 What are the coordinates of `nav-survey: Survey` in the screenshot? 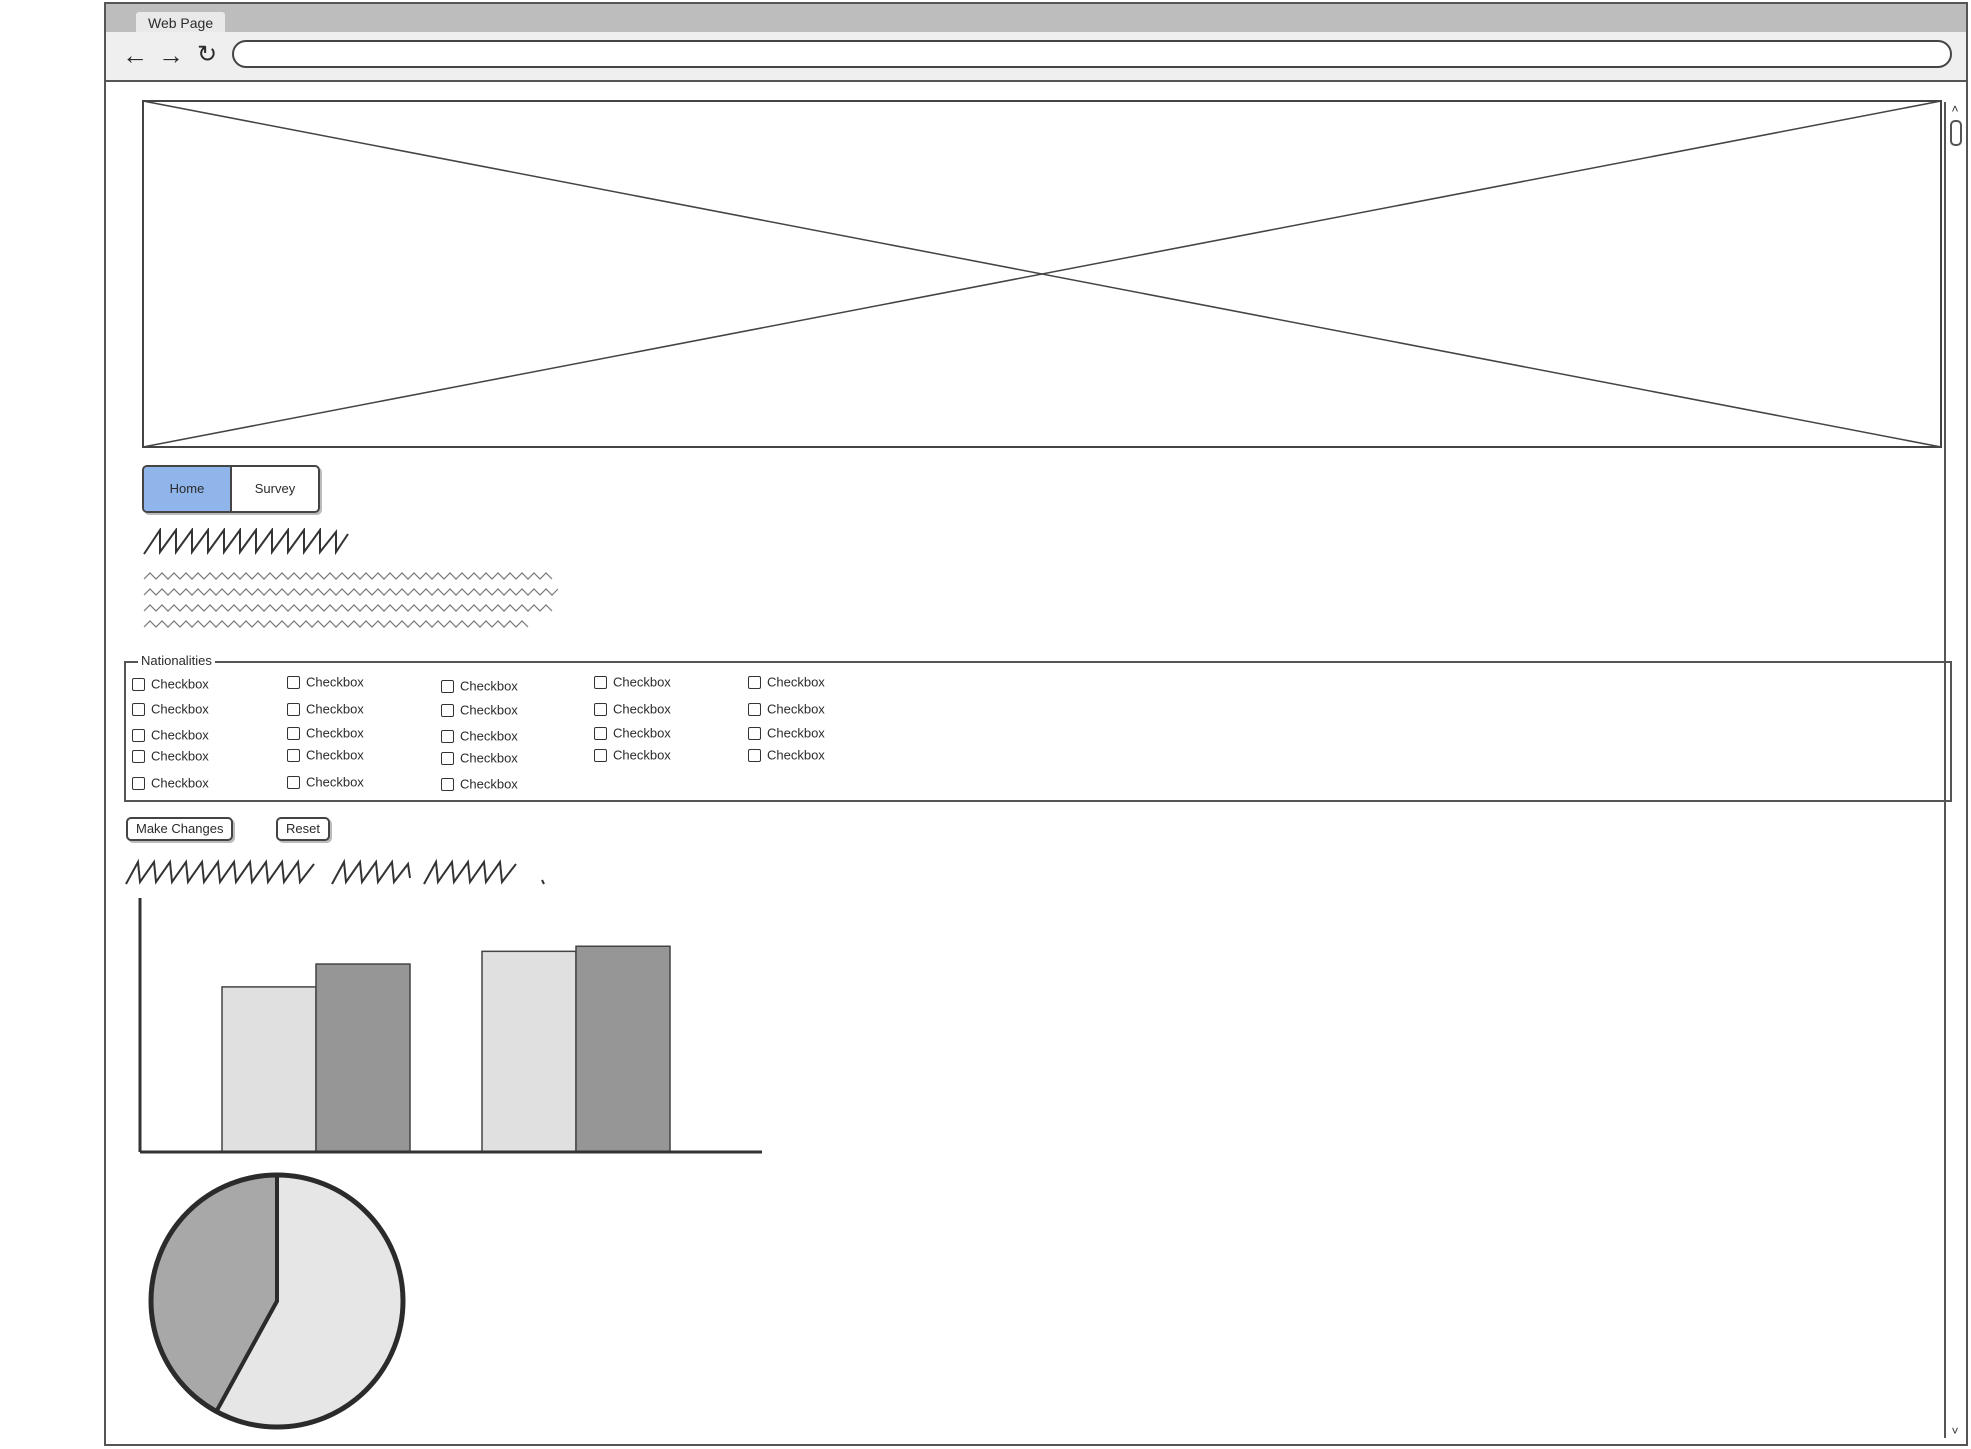 It's located at (275, 489).